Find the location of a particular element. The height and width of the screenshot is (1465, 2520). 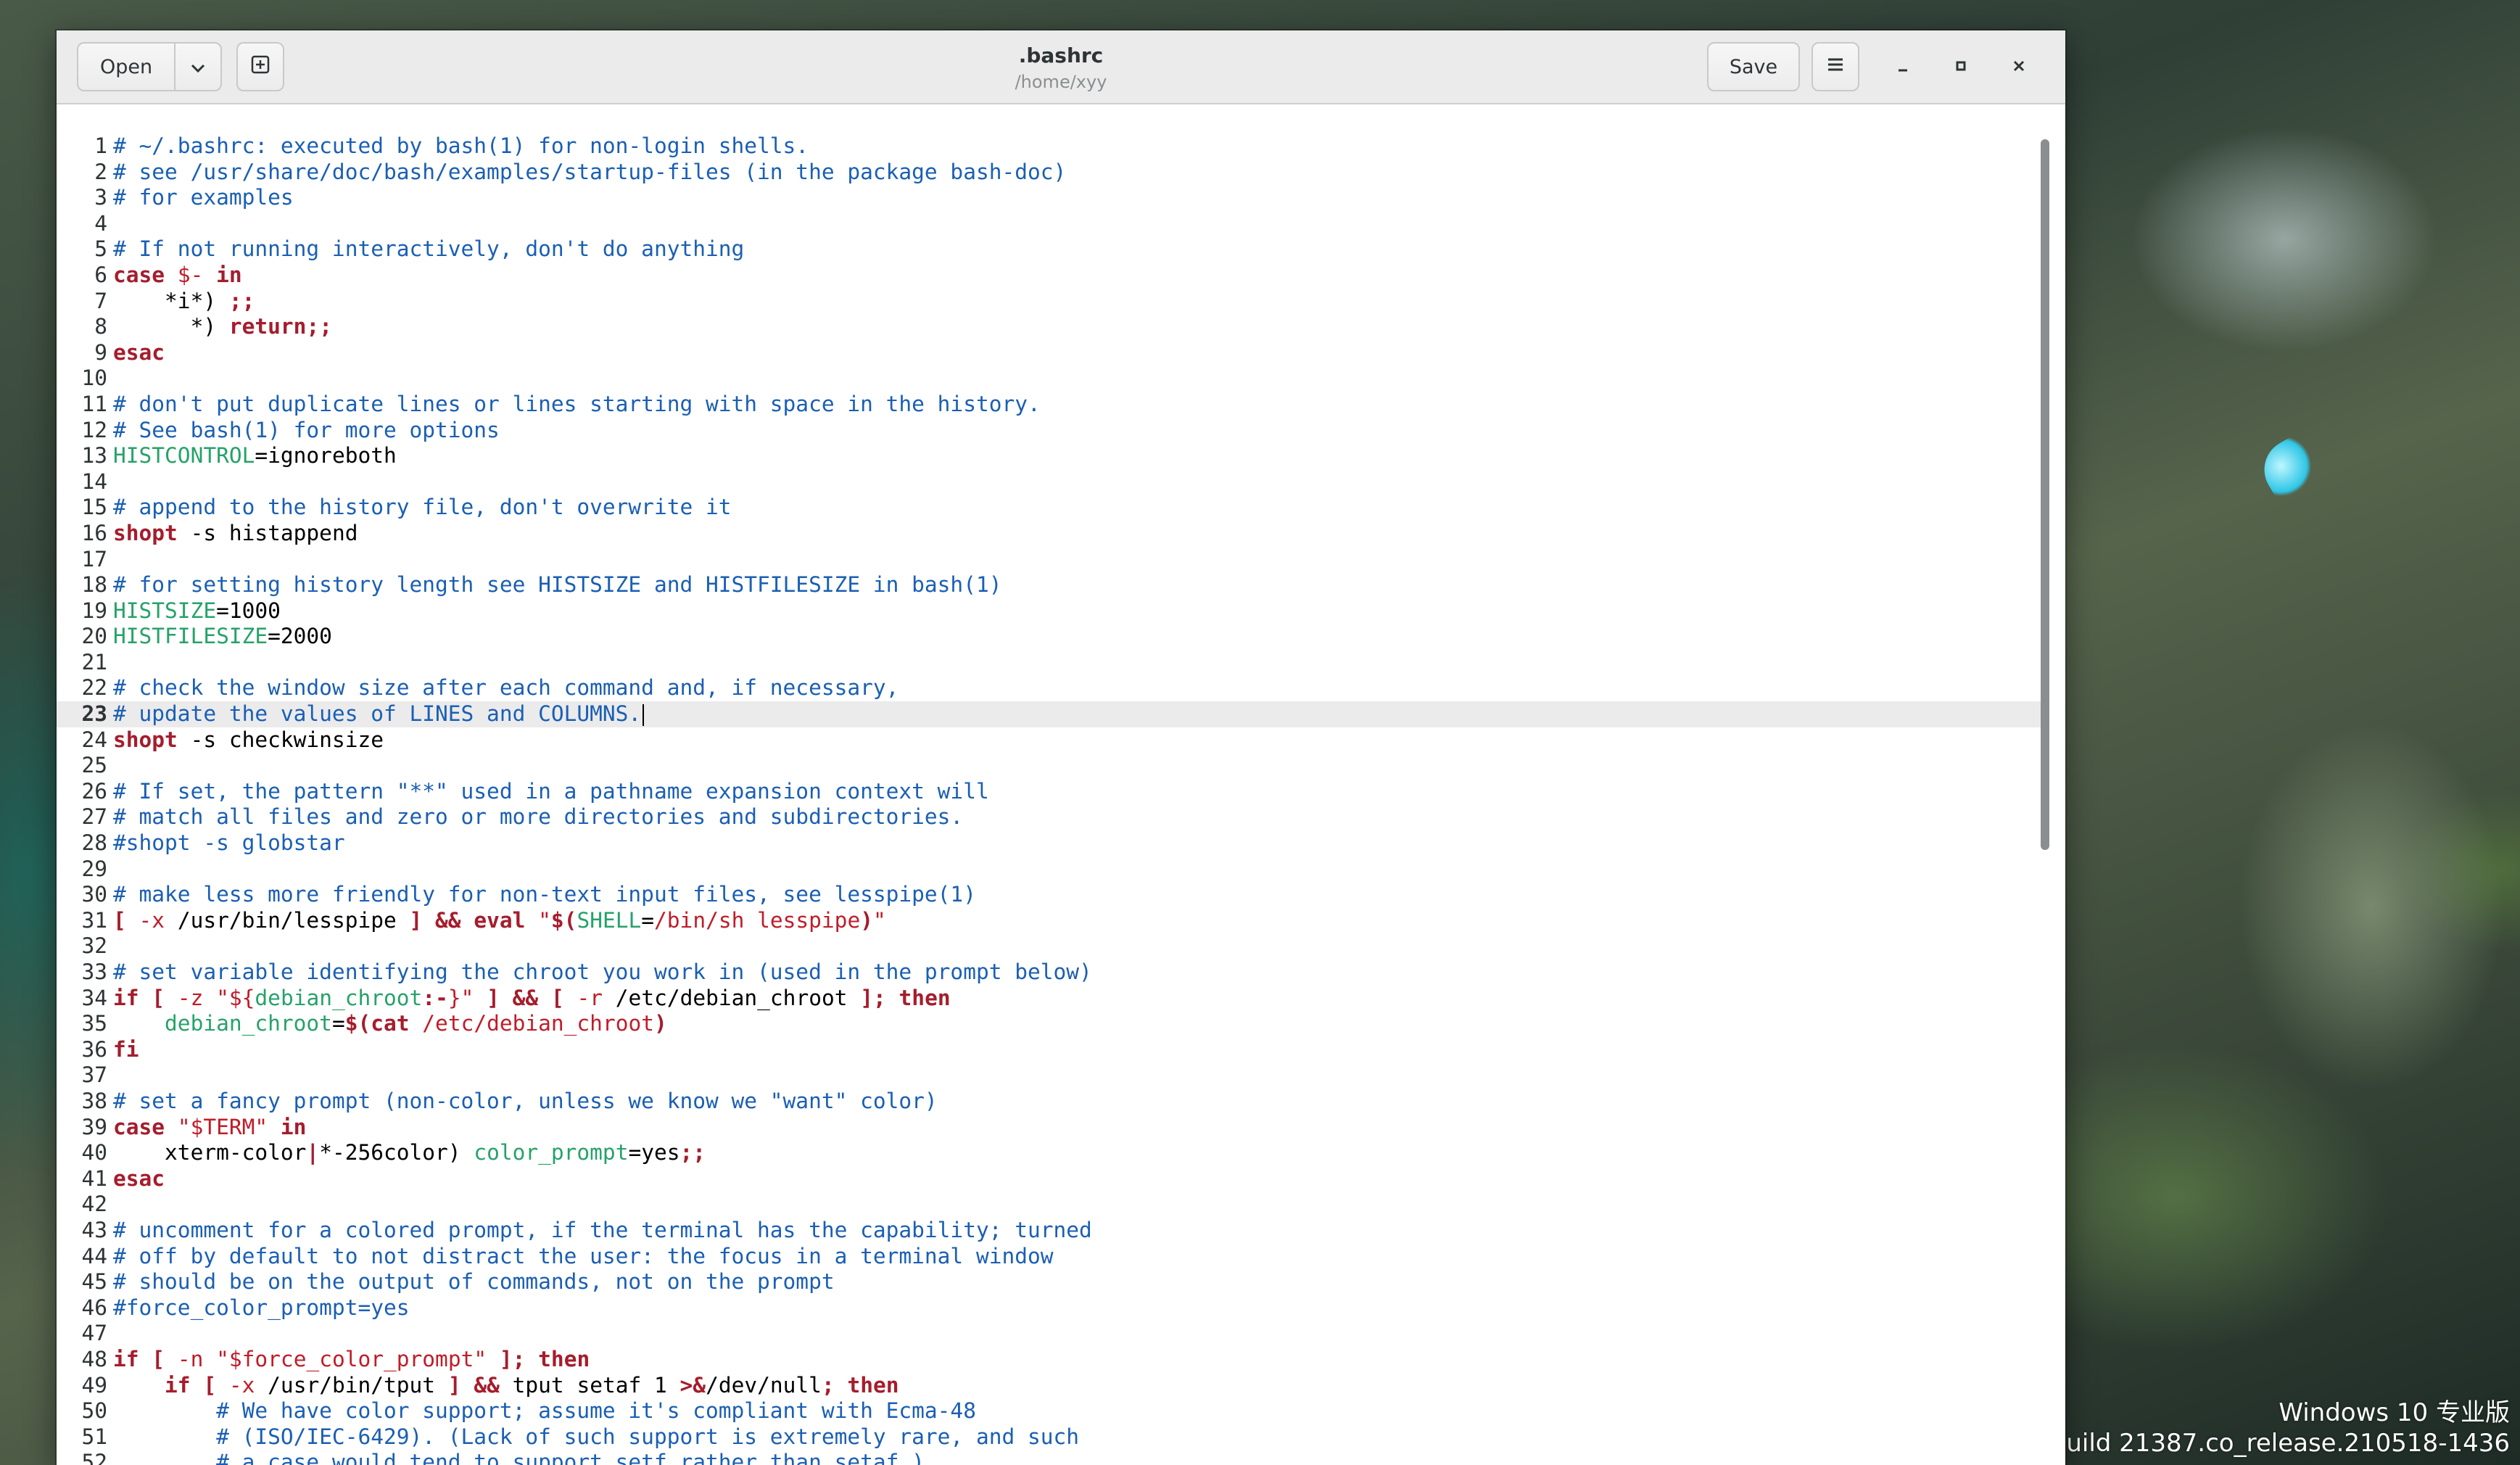

code-line: 48 if [ -n "$force_color_prompt" ]; then is located at coordinates (1050, 1360).